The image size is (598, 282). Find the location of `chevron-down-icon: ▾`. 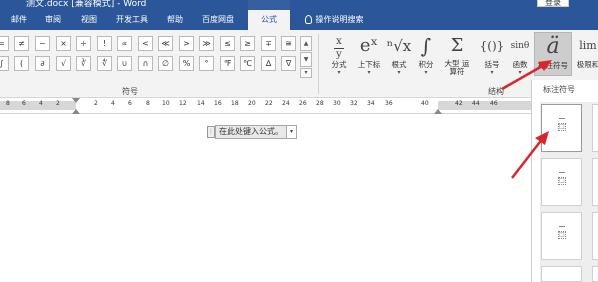

chevron-down-icon: ▾ is located at coordinates (369, 72).